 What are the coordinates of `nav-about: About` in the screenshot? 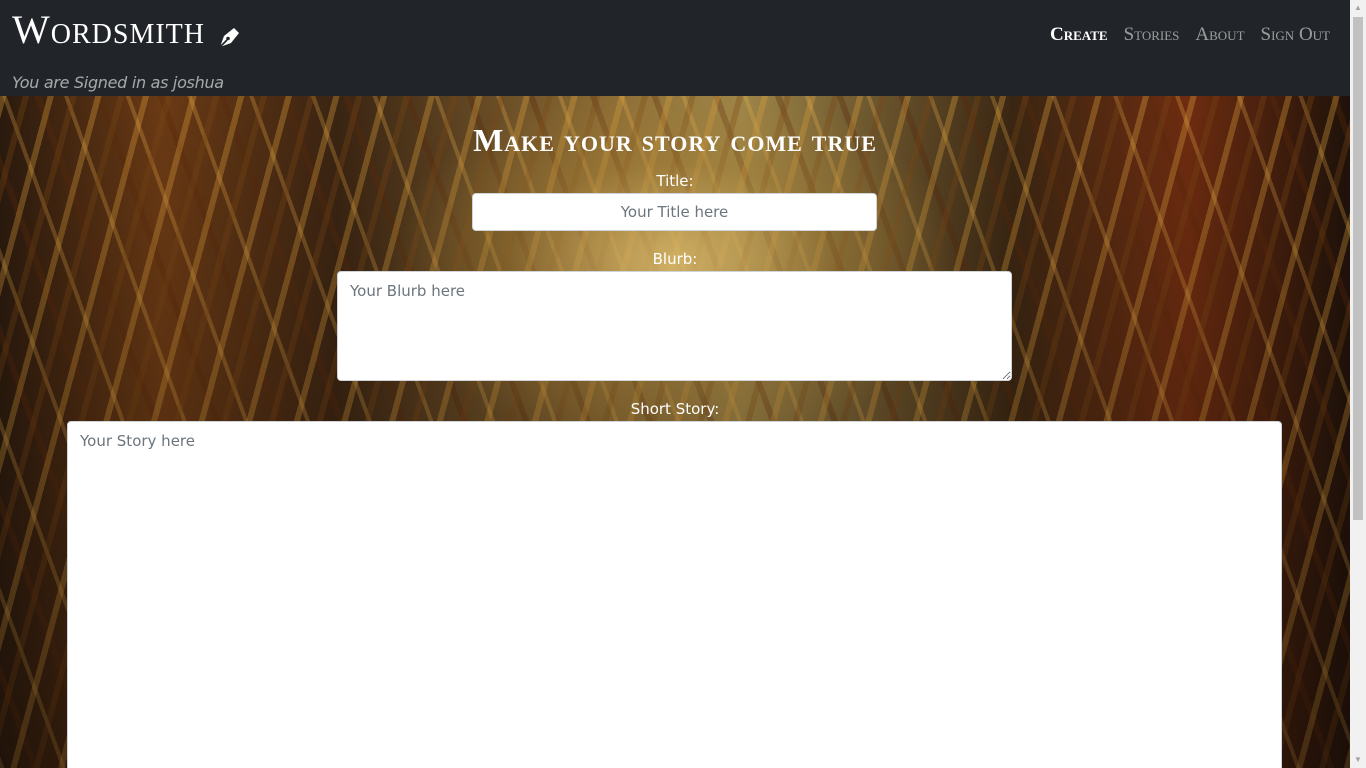 It's located at (1219, 35).